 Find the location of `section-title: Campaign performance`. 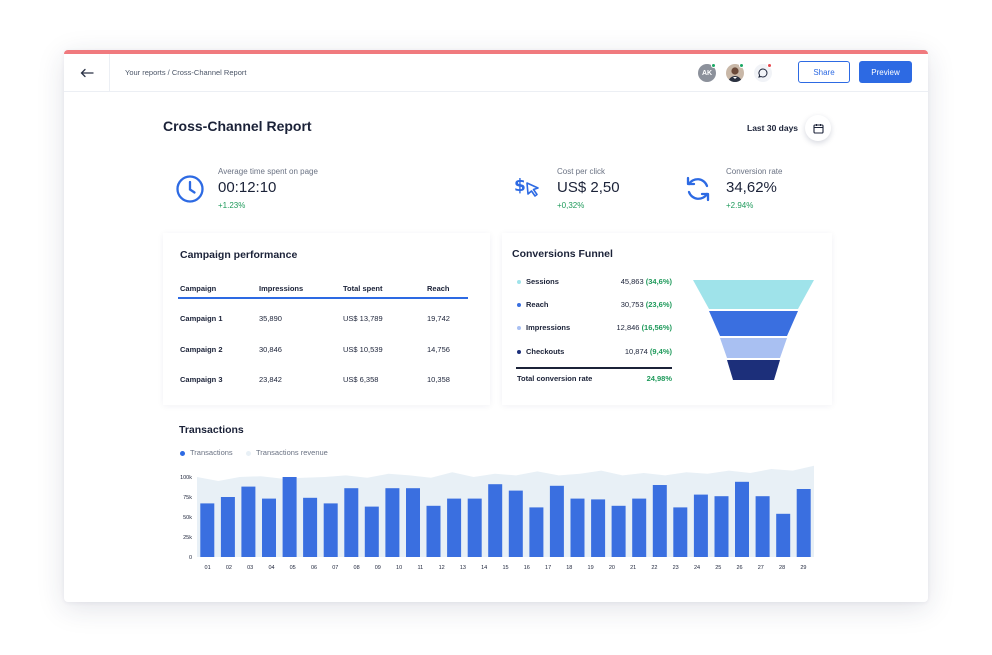

section-title: Campaign performance is located at coordinates (239, 255).